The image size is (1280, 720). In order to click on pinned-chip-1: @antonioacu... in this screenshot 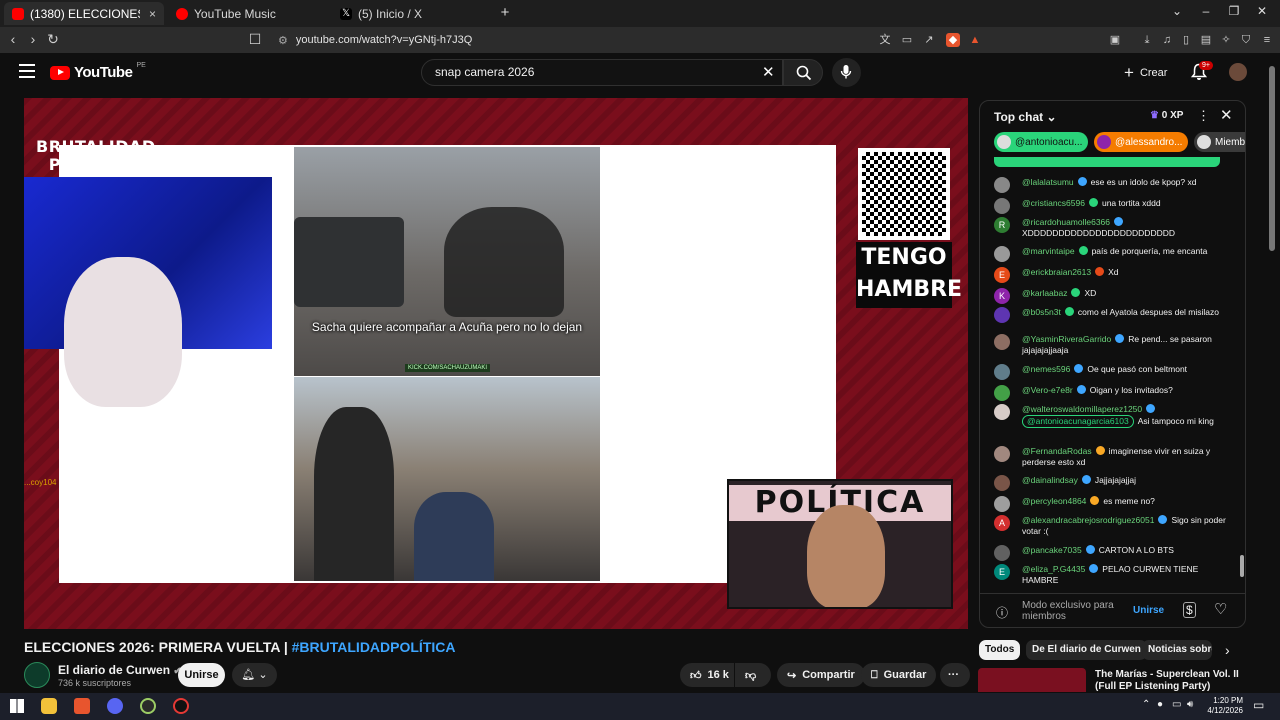, I will do `click(1041, 142)`.